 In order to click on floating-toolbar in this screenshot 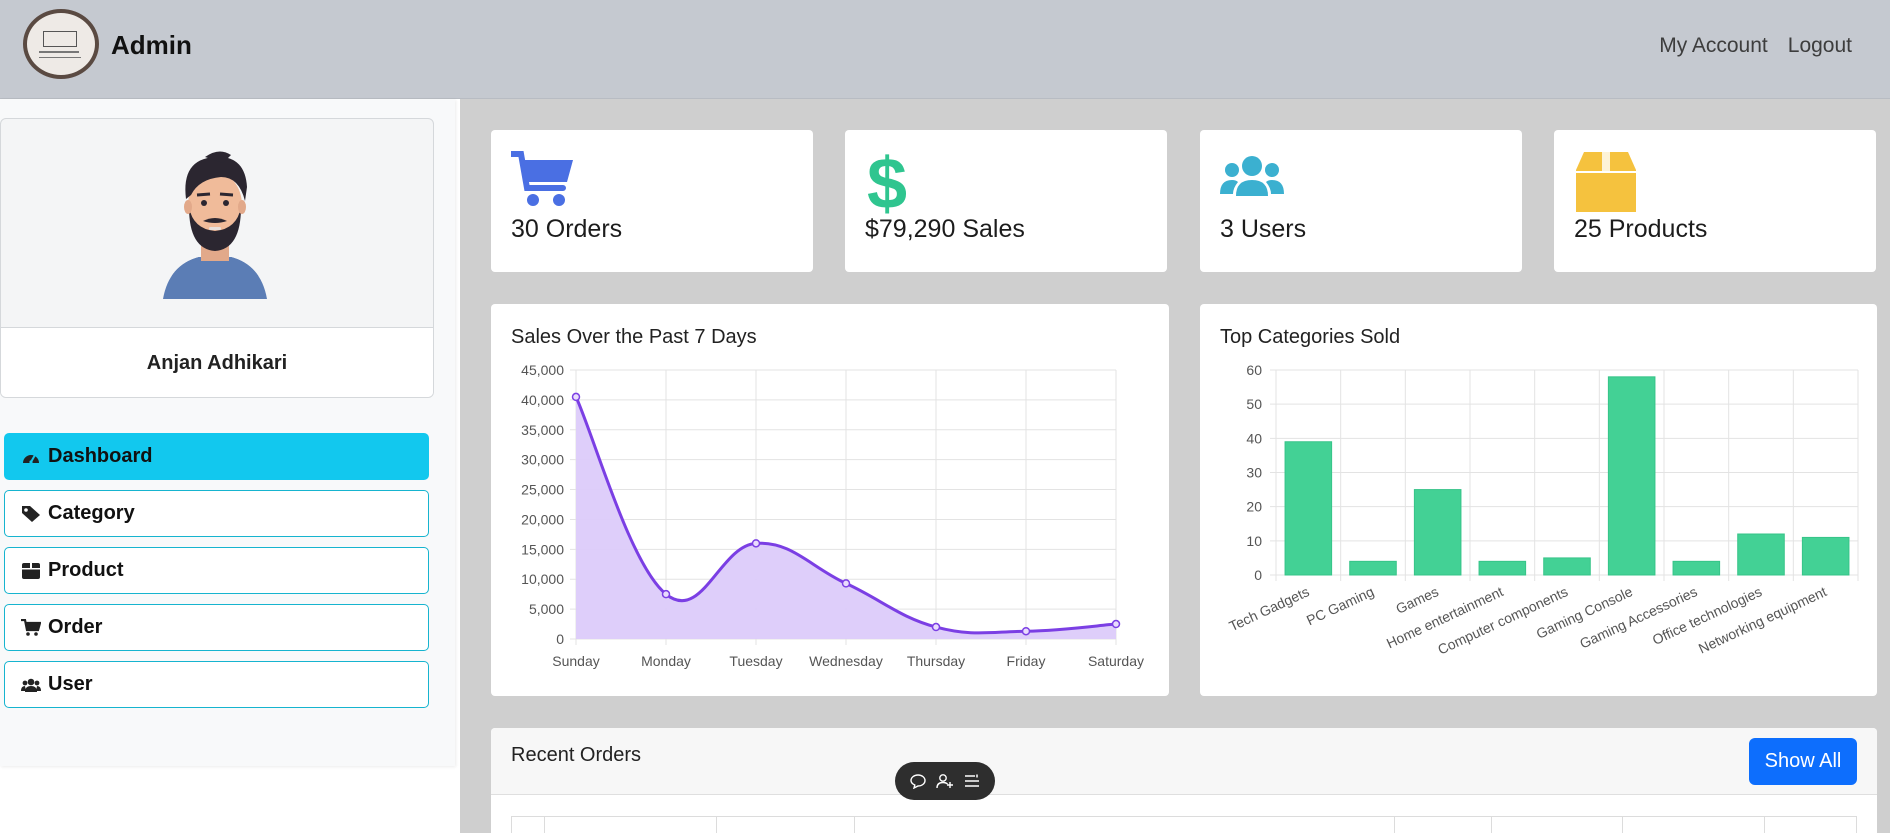, I will do `click(945, 781)`.